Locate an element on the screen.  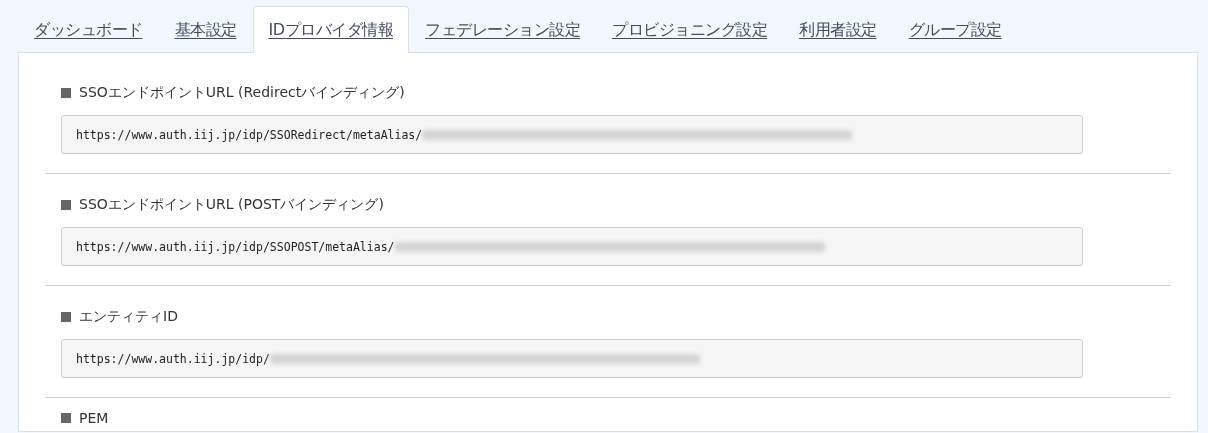
tab: フェデレーション設定 is located at coordinates (503, 29).